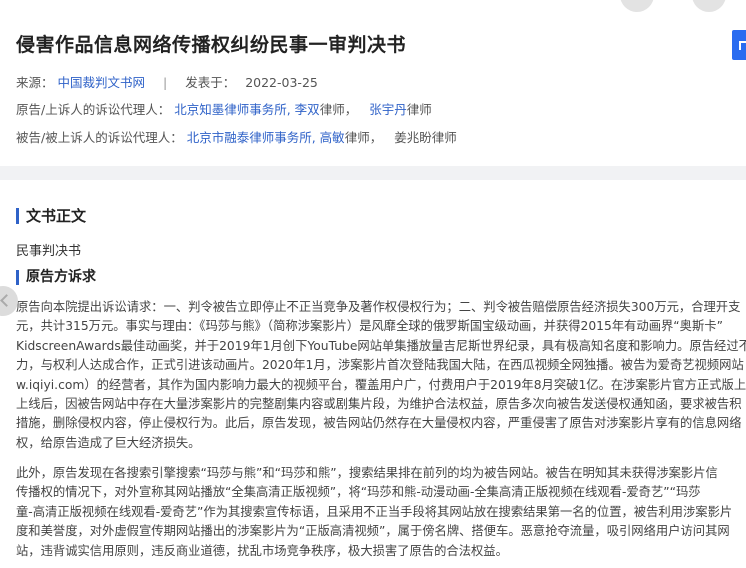  I want to click on plaintiff-lawyer-1-suffix: 律师，, so click(338, 109).